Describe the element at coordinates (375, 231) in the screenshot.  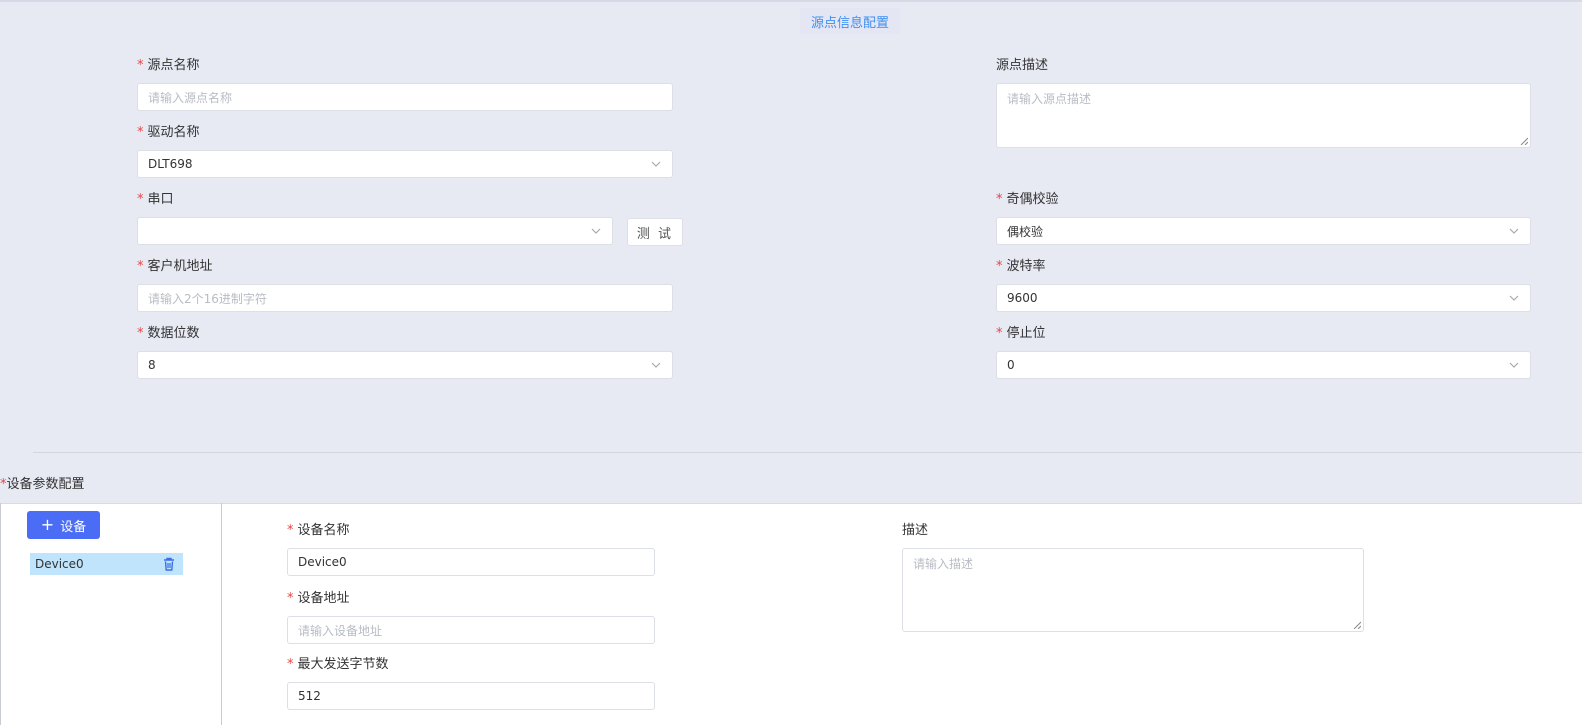
I see `serial-select` at that location.